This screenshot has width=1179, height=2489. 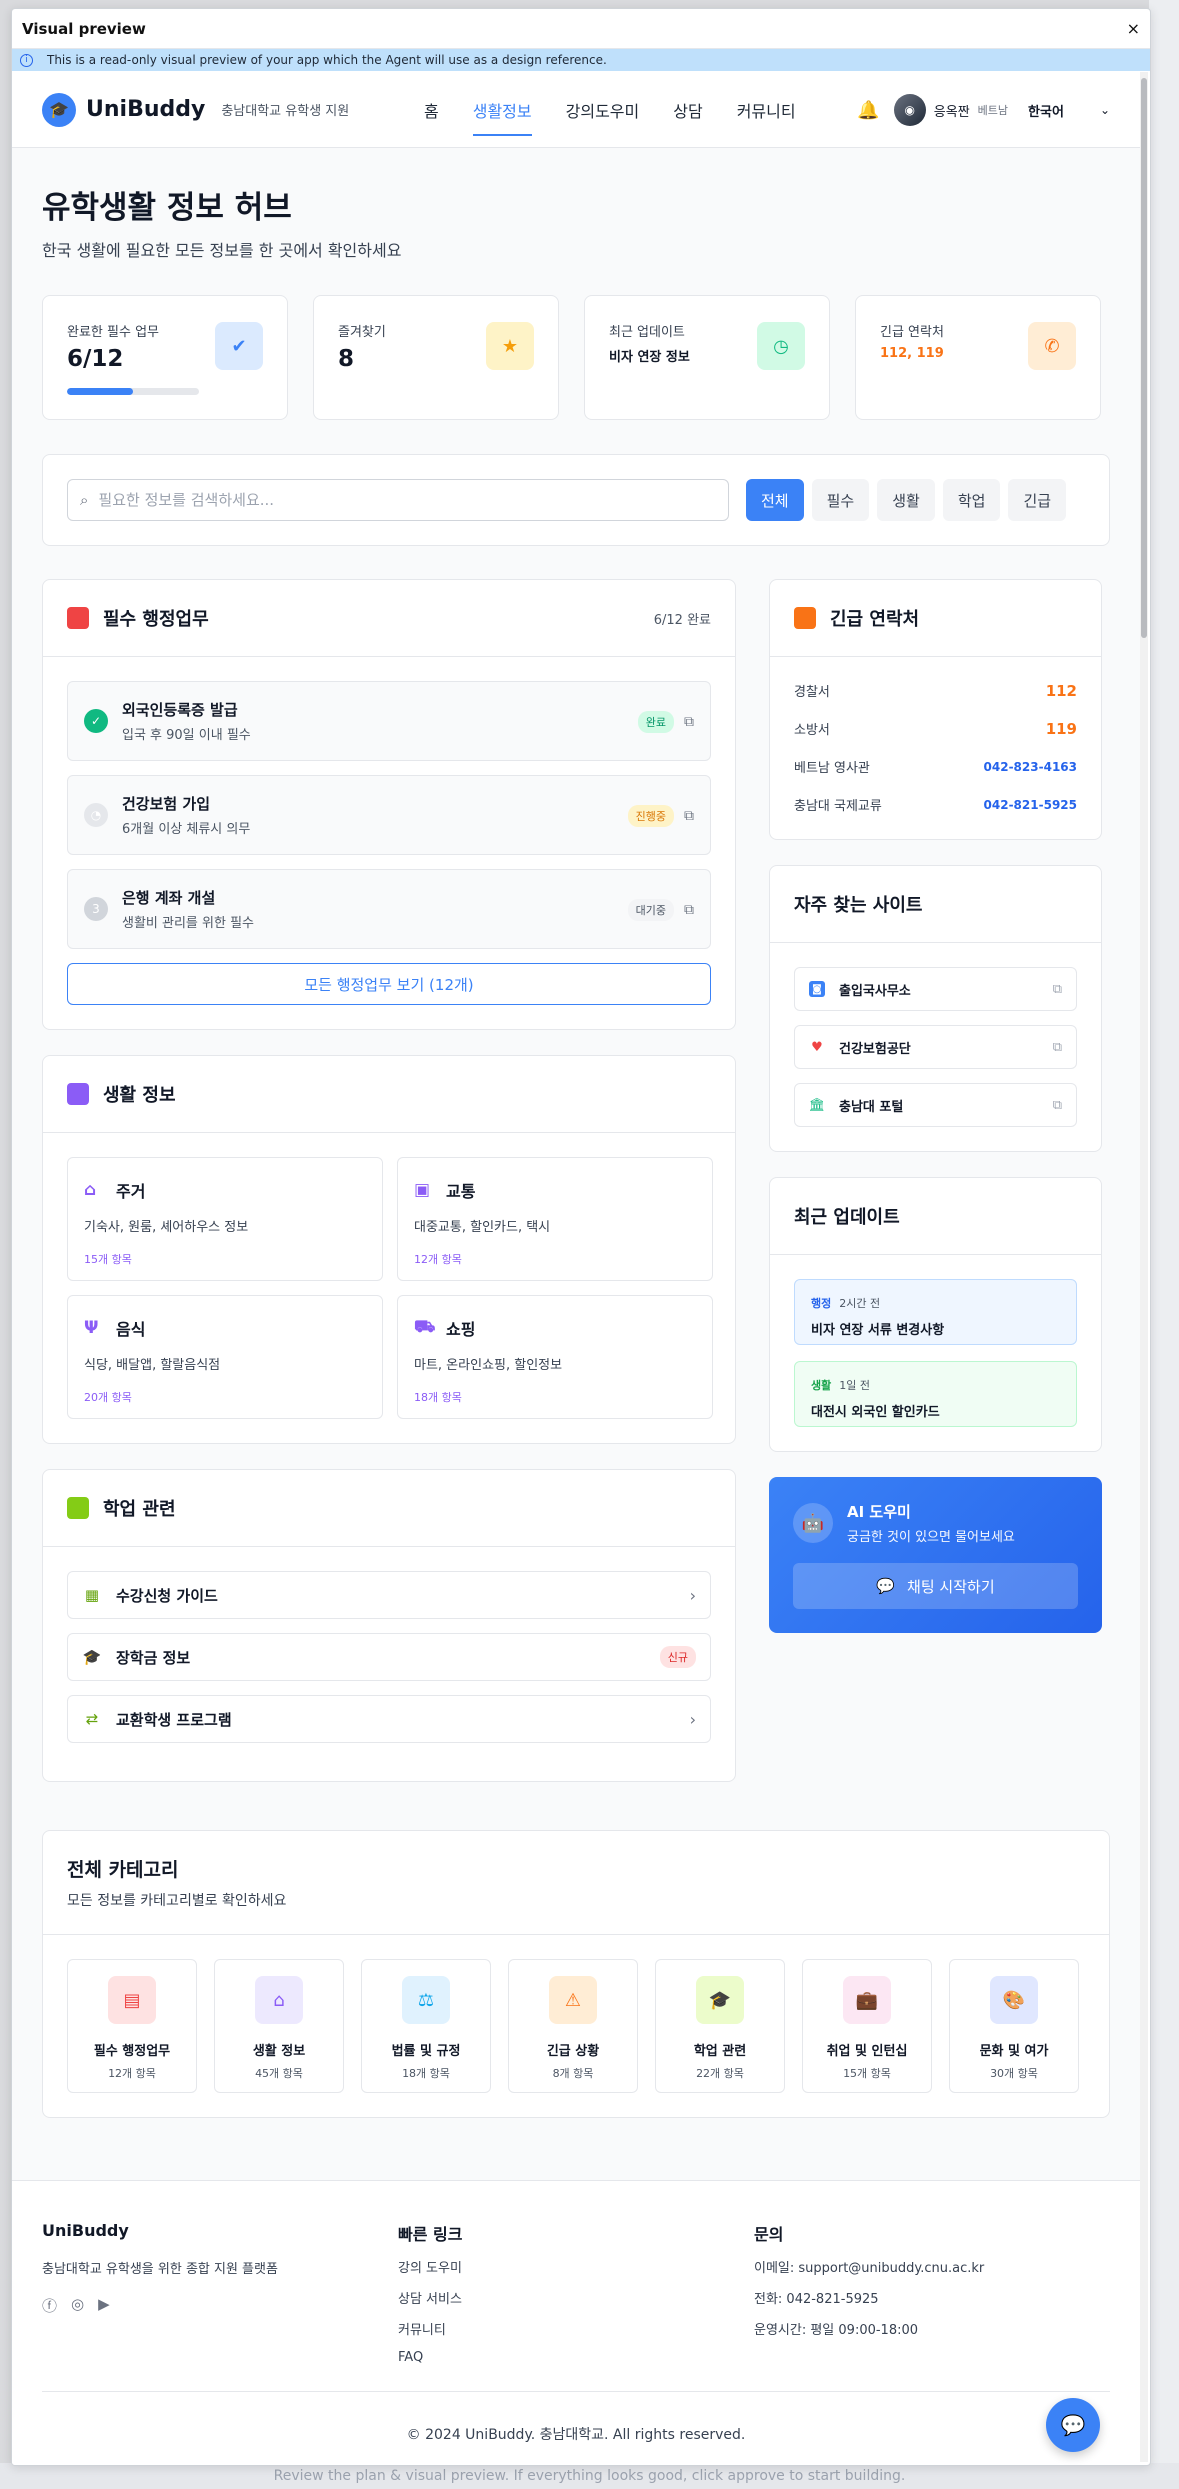 I want to click on category-culture: 🎨 문화 및 여가 30개 항목, so click(x=1014, y=2026).